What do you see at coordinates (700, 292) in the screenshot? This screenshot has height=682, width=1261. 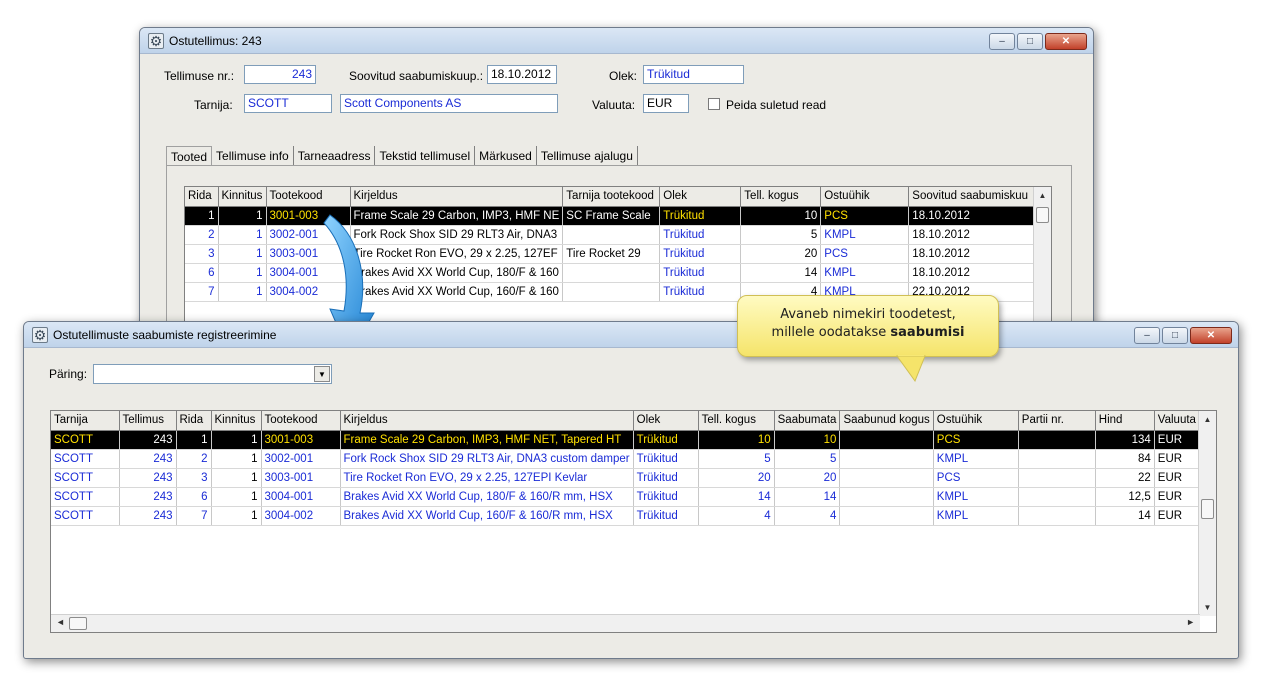 I see `cell-olek: Trükitud` at bounding box center [700, 292].